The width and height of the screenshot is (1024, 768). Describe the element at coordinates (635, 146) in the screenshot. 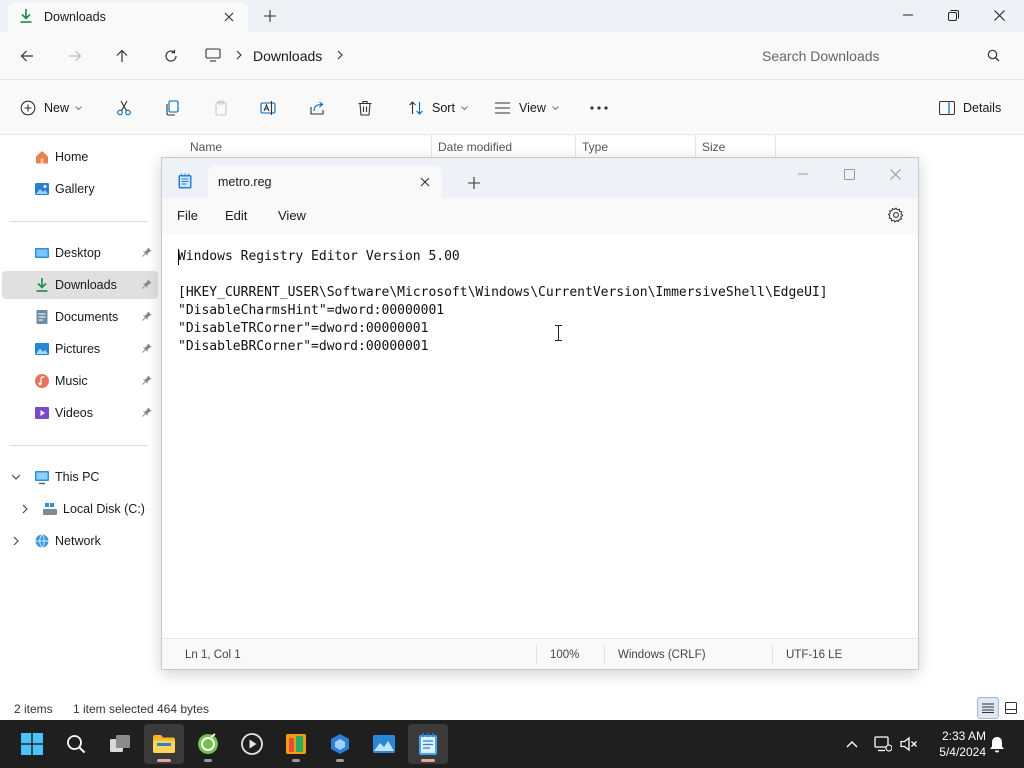

I see `column-header-type: Type` at that location.